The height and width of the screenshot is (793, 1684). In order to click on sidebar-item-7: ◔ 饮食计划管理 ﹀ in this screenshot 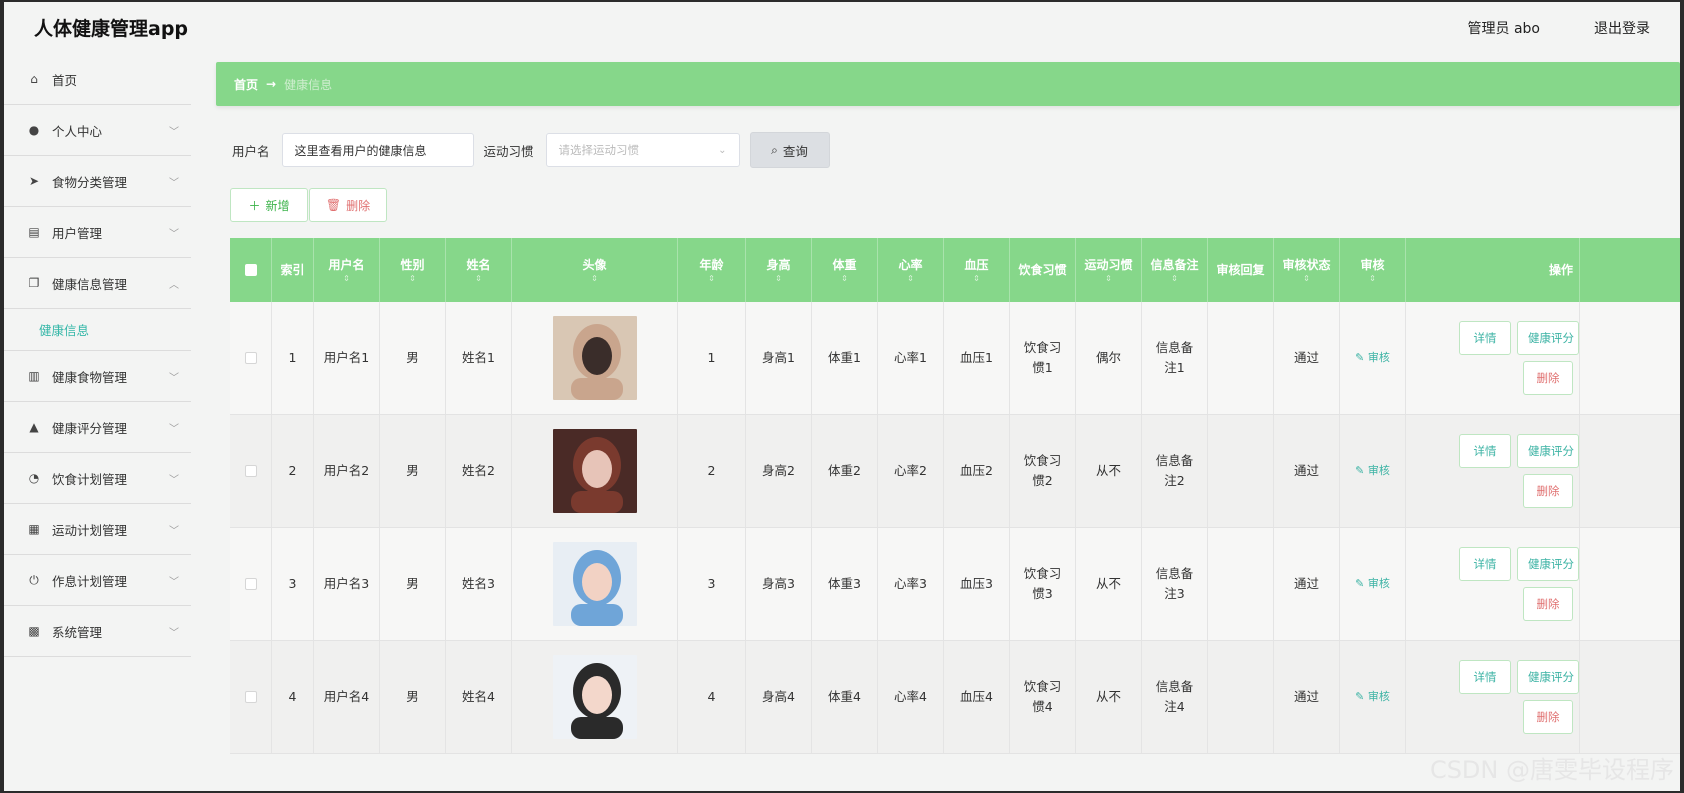, I will do `click(97, 478)`.